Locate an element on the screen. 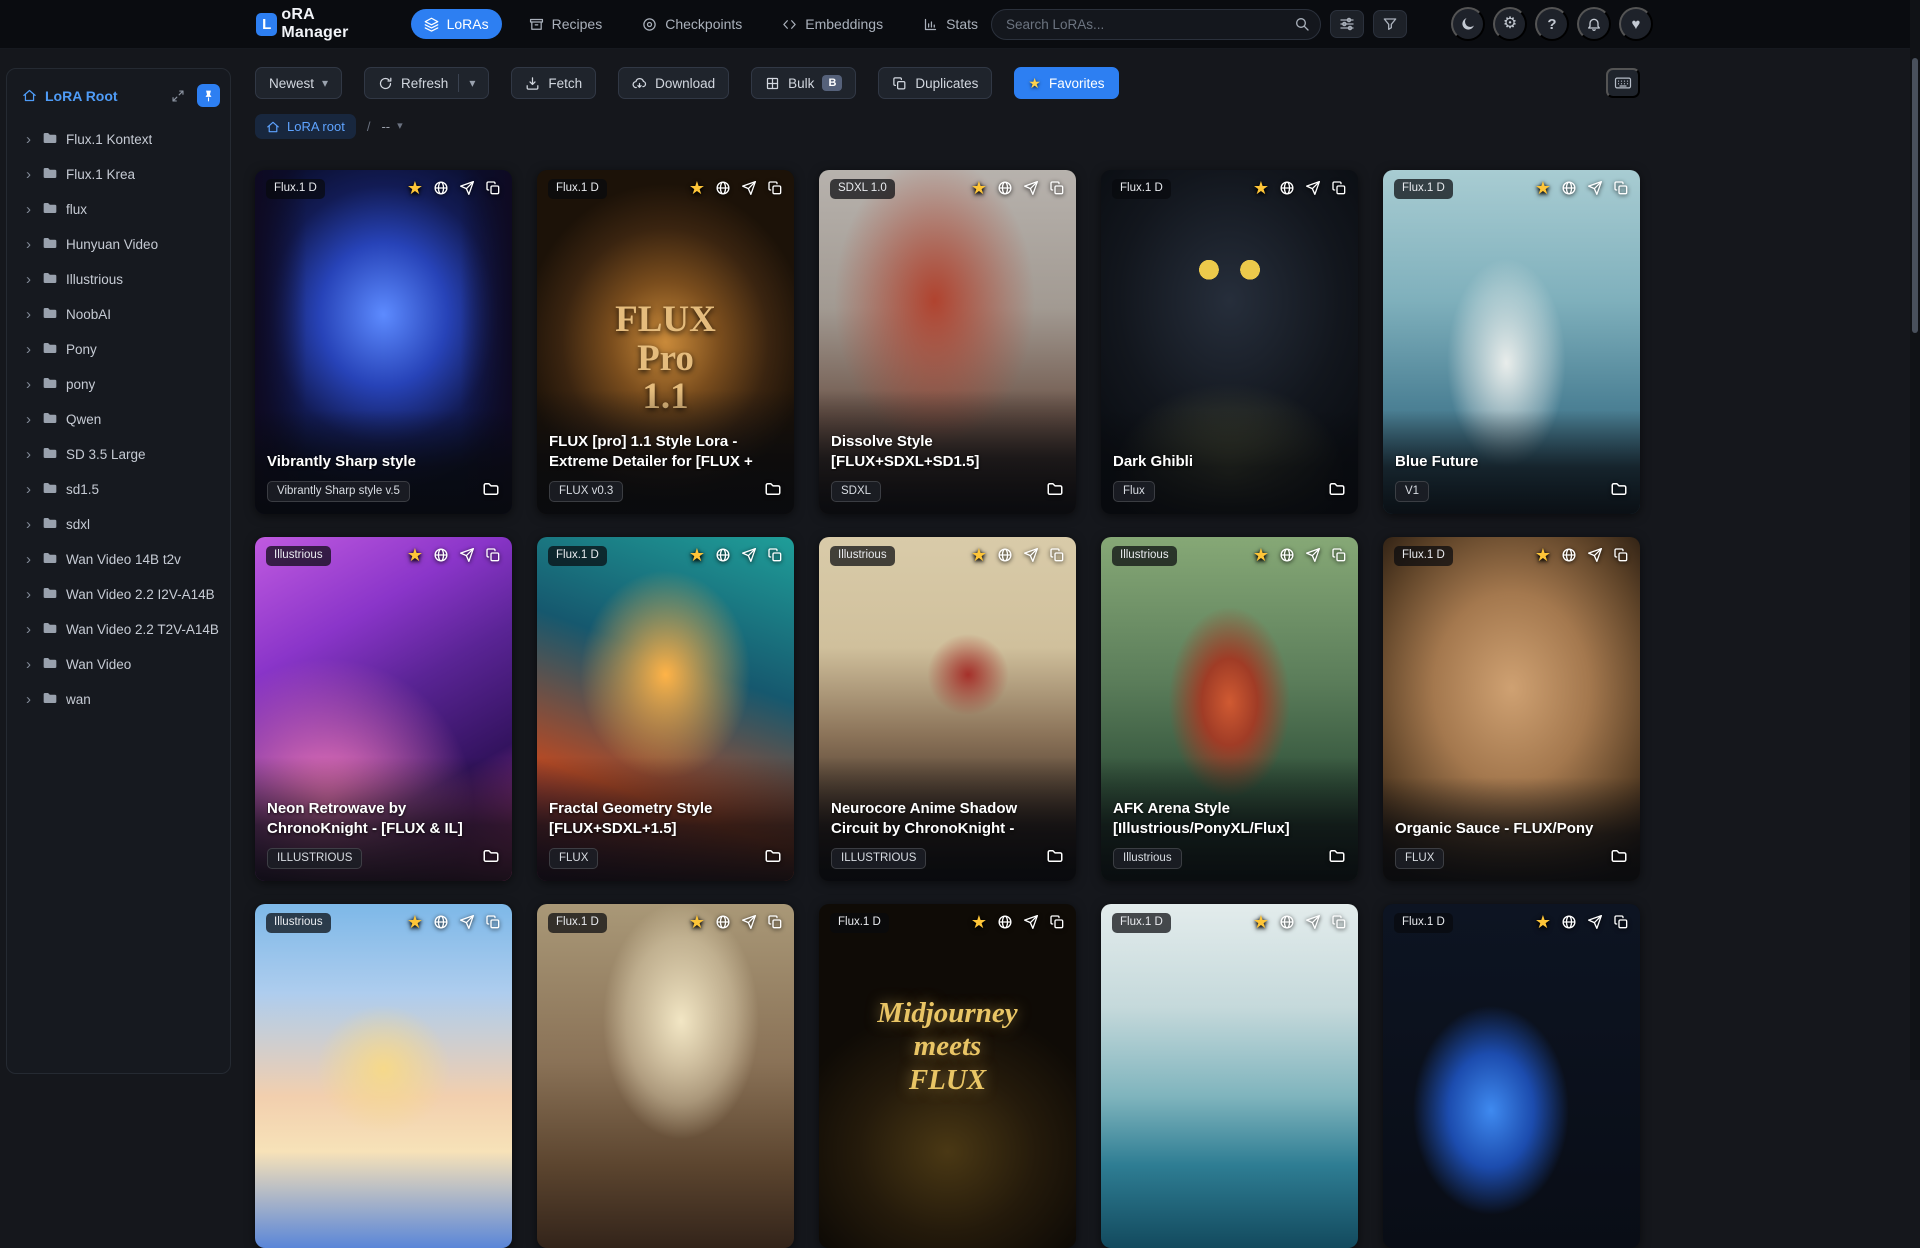  pin-sidebar-button is located at coordinates (208, 95).